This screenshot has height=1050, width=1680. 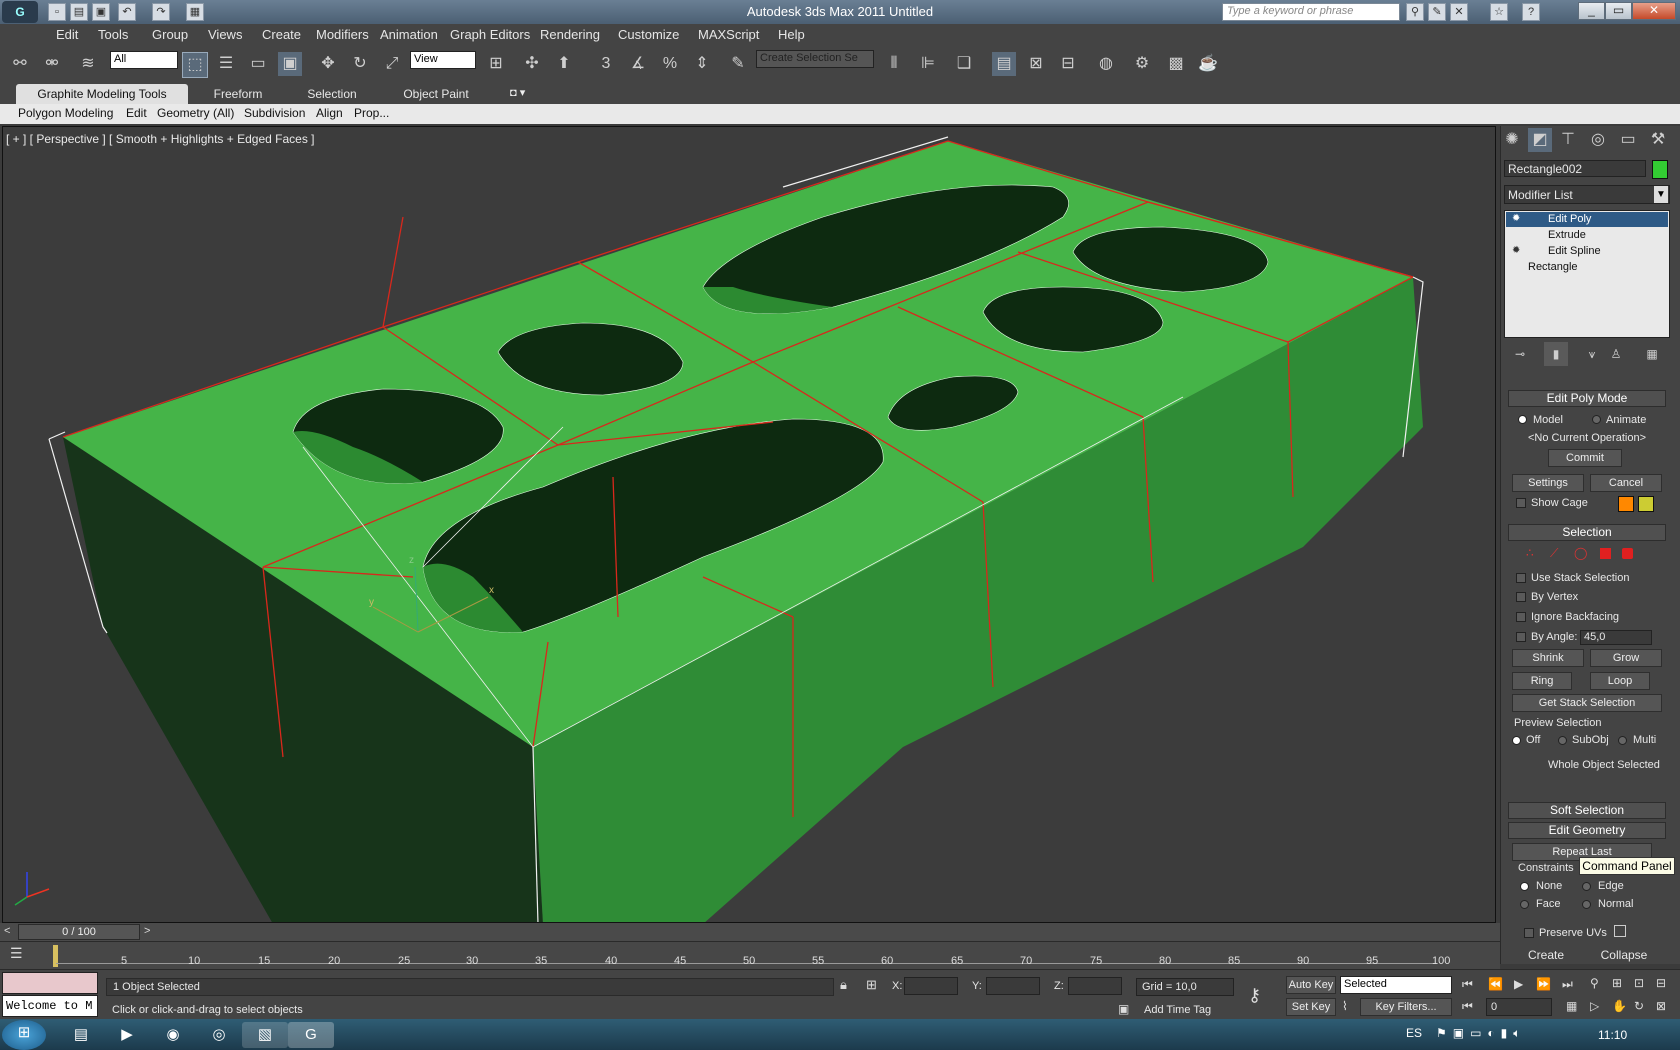 I want to click on image-viewer-icon: ▧, so click(x=265, y=1035).